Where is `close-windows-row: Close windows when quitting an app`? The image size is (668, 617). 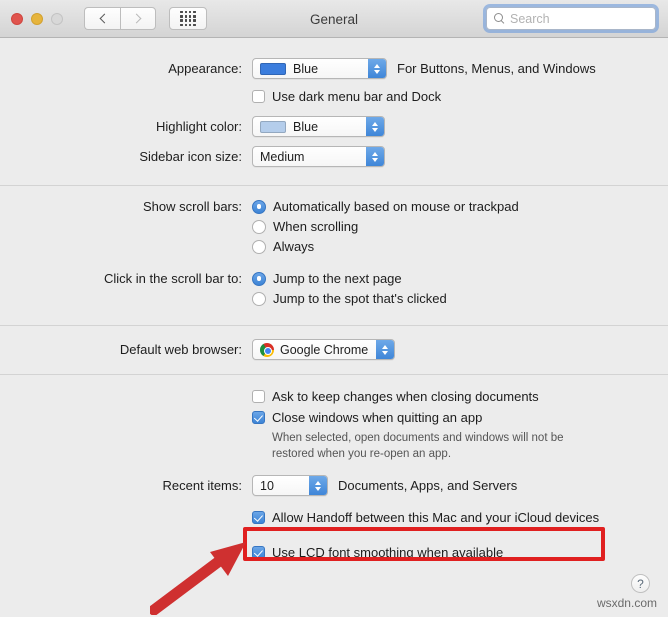
close-windows-row: Close windows when quitting an app is located at coordinates (334, 417).